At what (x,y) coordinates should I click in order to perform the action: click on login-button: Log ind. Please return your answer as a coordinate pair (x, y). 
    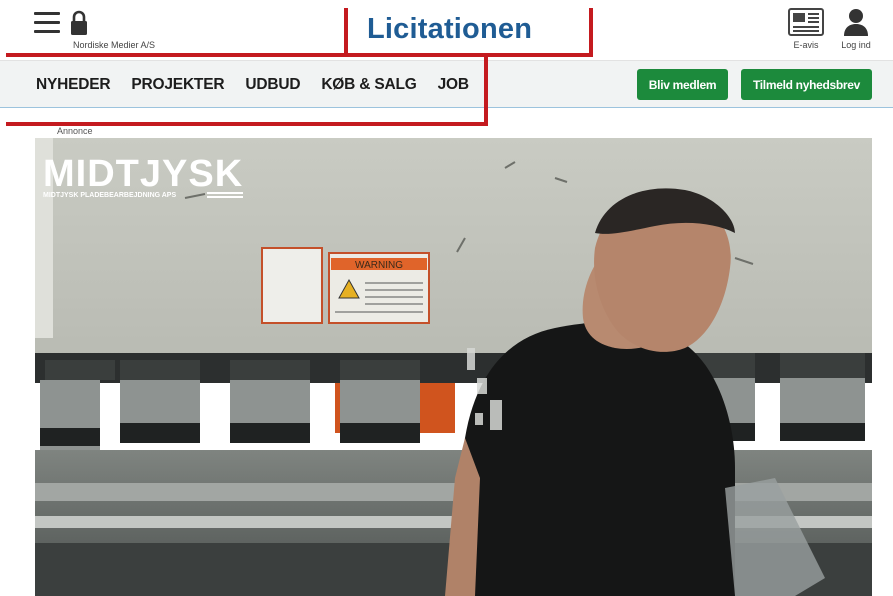
    Looking at the image, I should click on (856, 31).